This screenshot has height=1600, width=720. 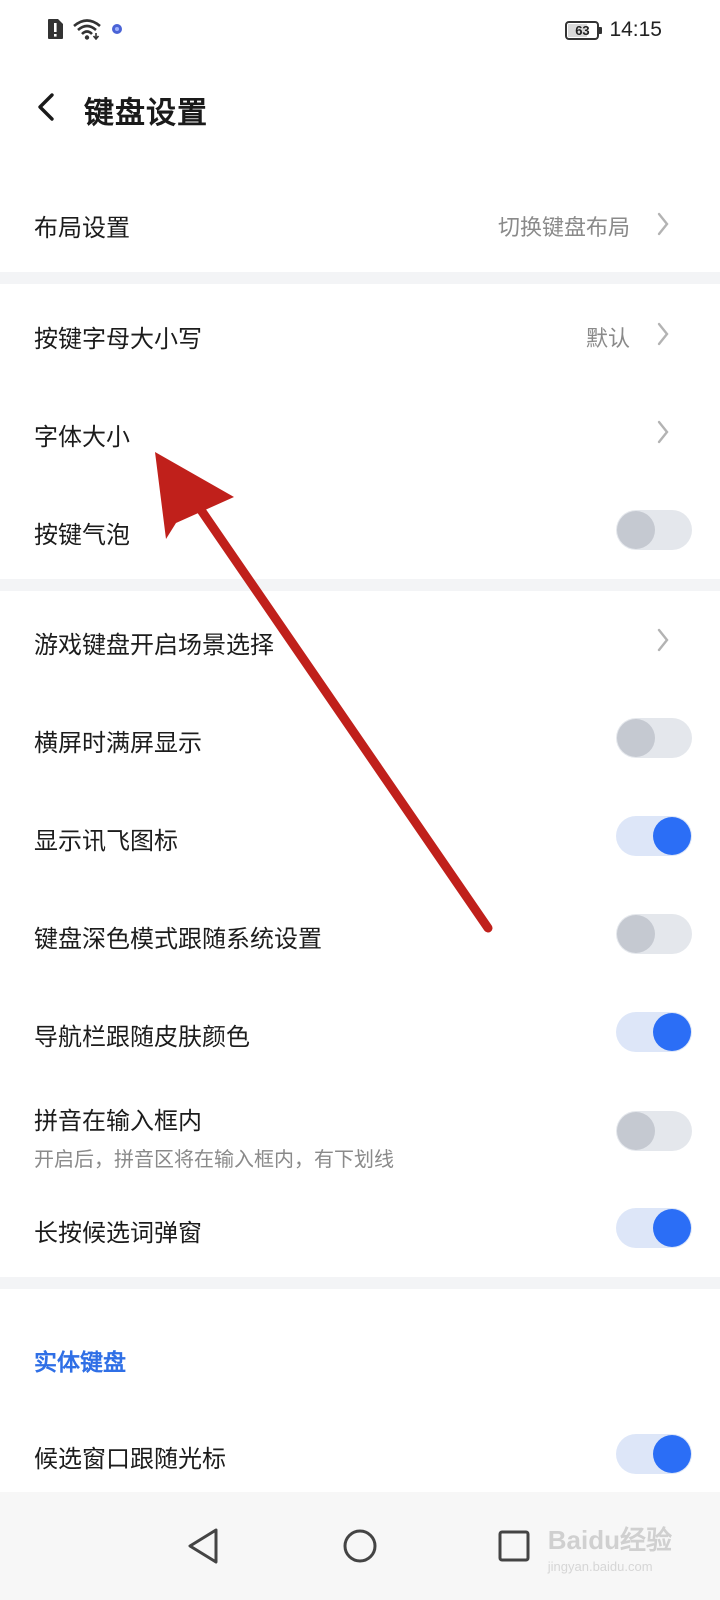 I want to click on pinyin-inline-toggle, so click(x=654, y=1131).